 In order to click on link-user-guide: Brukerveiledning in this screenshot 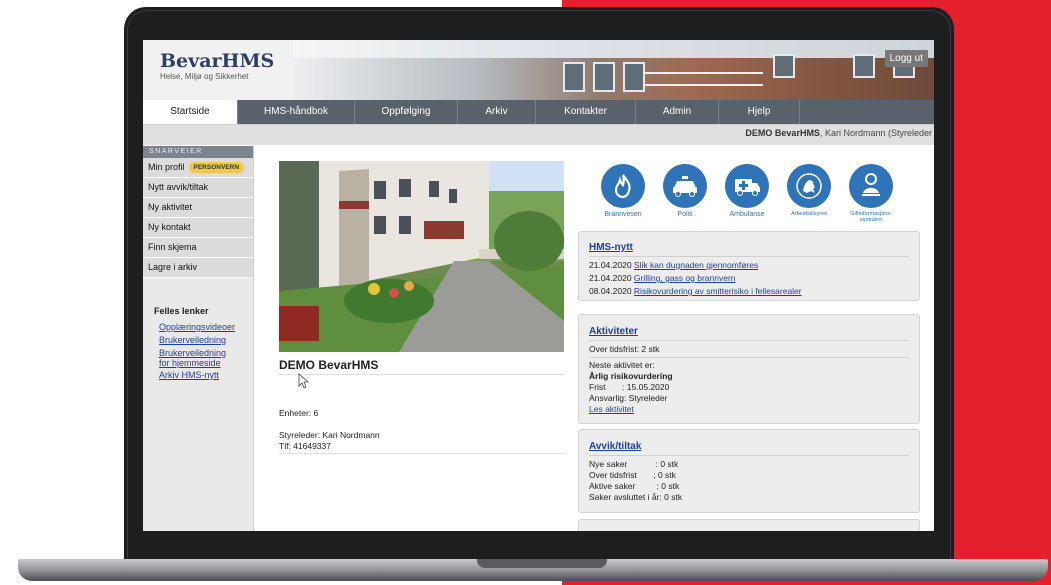, I will do `click(206, 340)`.